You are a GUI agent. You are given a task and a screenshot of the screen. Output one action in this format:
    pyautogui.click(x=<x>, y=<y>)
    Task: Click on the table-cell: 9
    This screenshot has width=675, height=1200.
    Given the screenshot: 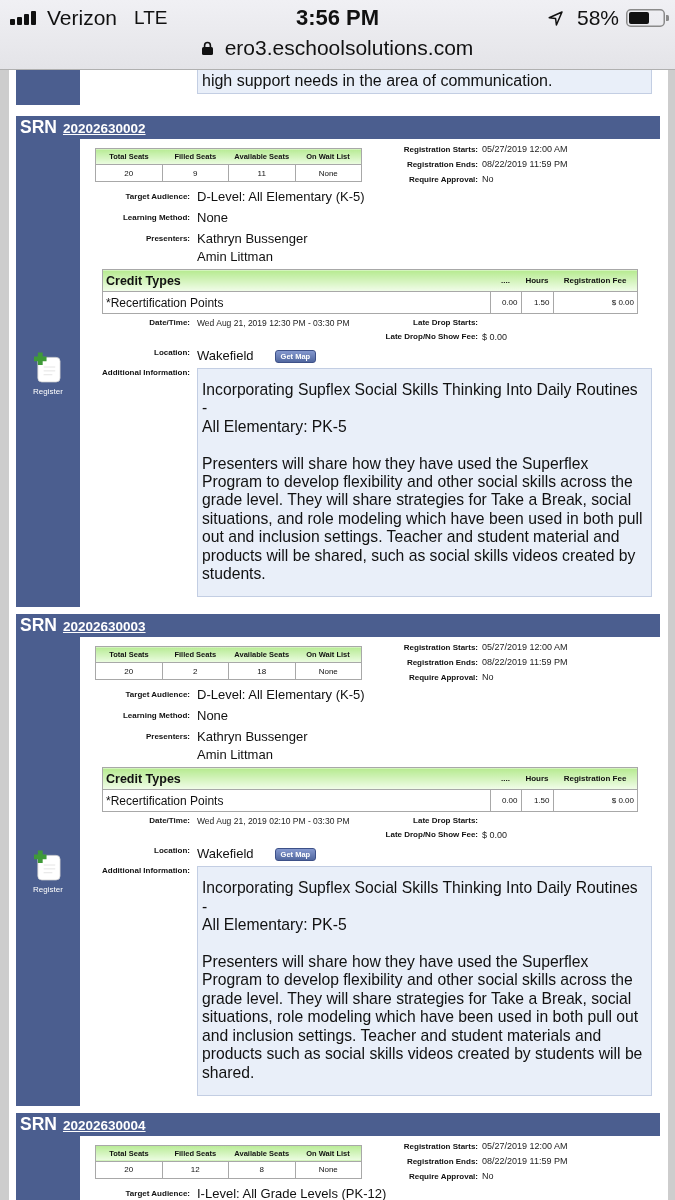 What is the action you would take?
    pyautogui.click(x=195, y=173)
    